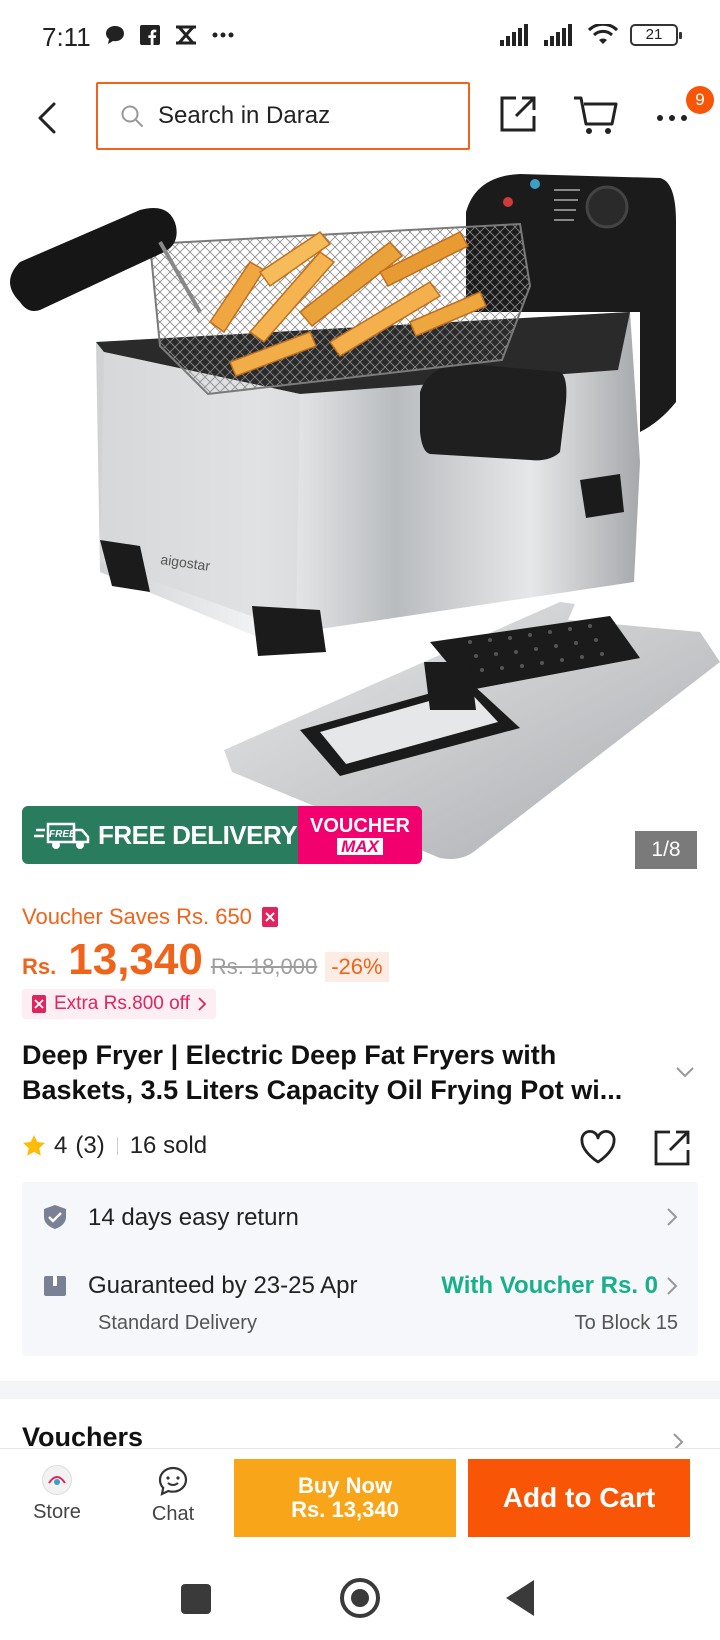 The width and height of the screenshot is (720, 1640). I want to click on price-row: Rs. 13,340 Rs. 18,000 -26%, so click(205, 960).